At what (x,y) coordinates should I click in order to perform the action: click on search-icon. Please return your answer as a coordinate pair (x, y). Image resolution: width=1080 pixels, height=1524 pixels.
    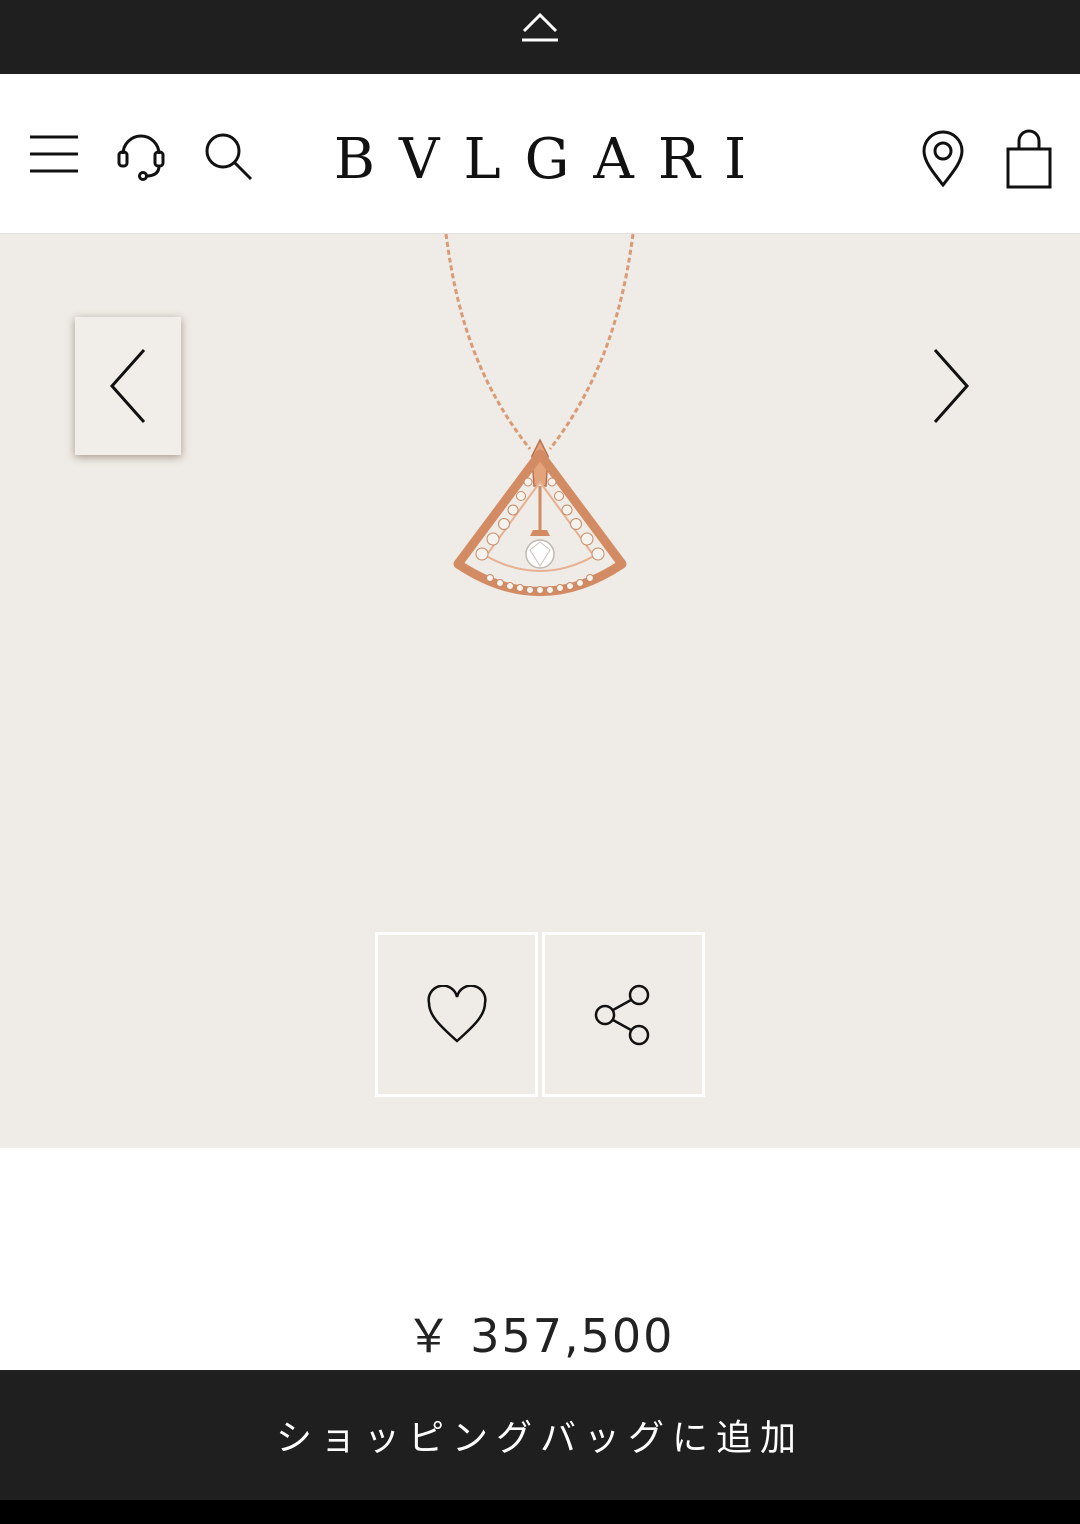
    Looking at the image, I should click on (229, 157).